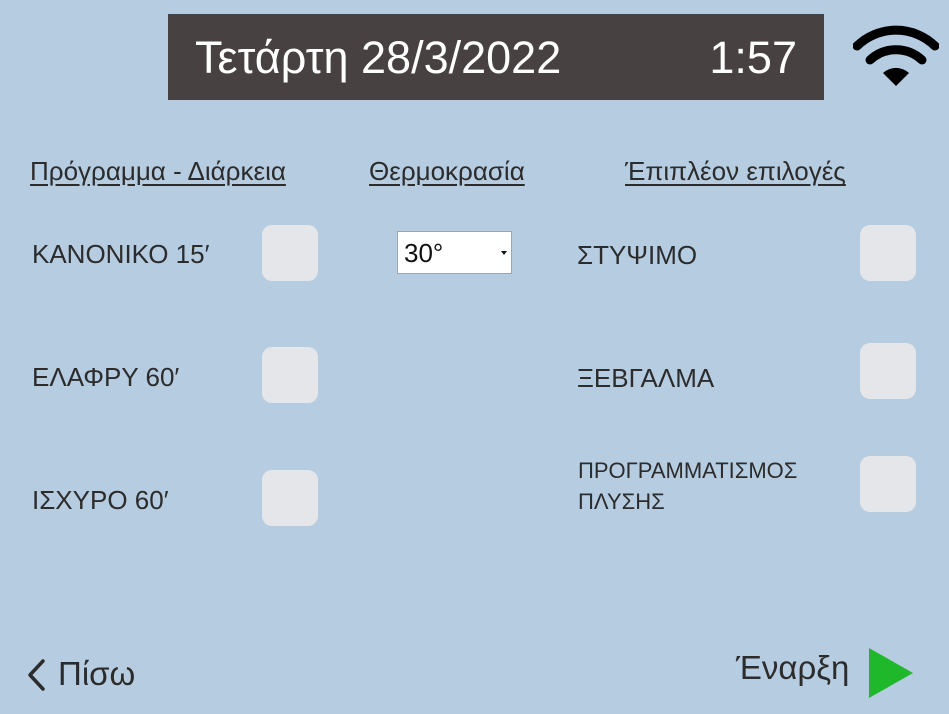 This screenshot has height=714, width=949. I want to click on start-label: Έναρξη, so click(793, 667).